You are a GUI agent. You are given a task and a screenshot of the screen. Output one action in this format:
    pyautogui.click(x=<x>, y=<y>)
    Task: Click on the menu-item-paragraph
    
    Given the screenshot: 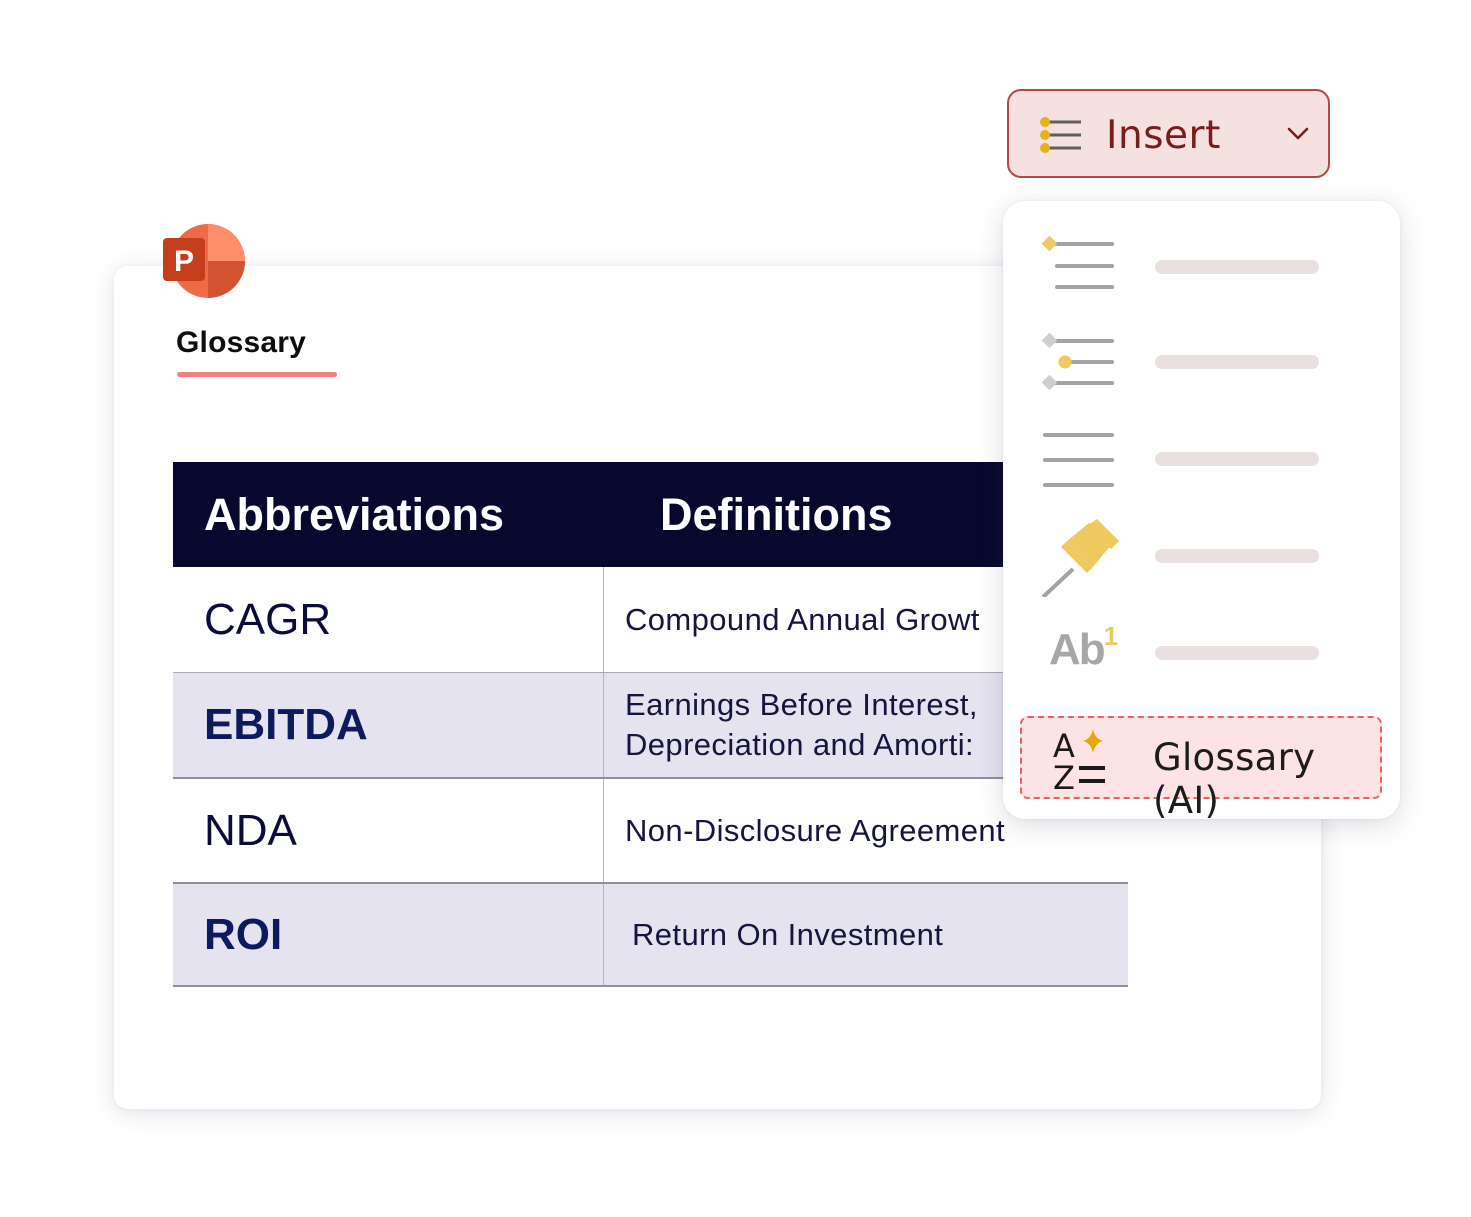 What is the action you would take?
    pyautogui.click(x=1201, y=461)
    